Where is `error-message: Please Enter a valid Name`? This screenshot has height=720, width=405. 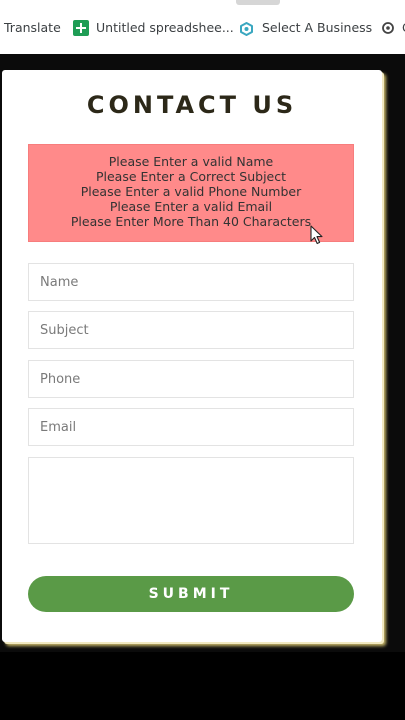 error-message: Please Enter a valid Name is located at coordinates (191, 161).